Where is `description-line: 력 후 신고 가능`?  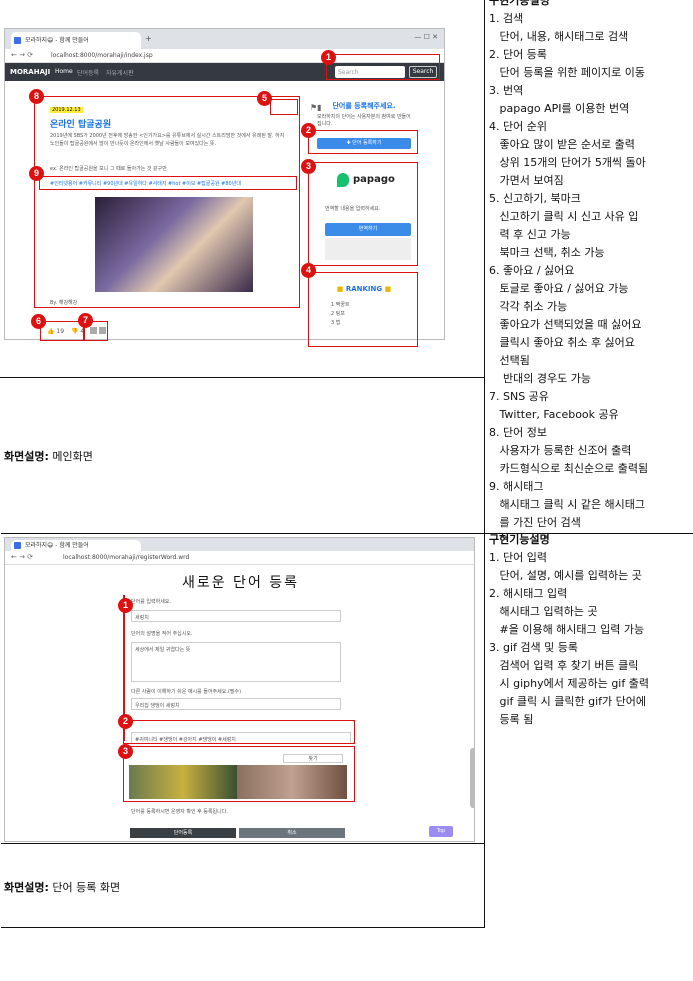
description-line: 력 후 신고 가능 is located at coordinates (530, 234).